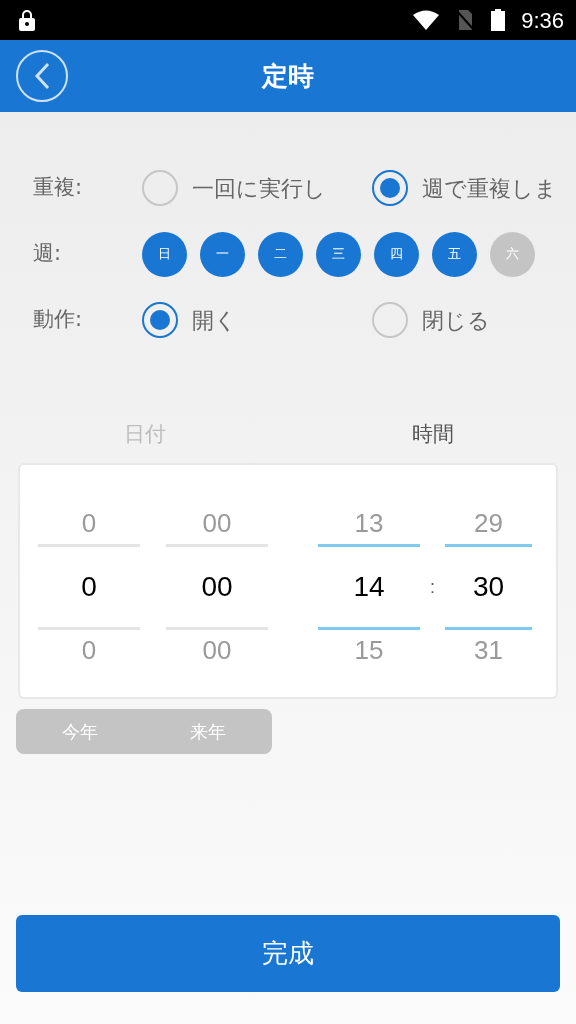  What do you see at coordinates (288, 953) in the screenshot?
I see `done-button: 完成` at bounding box center [288, 953].